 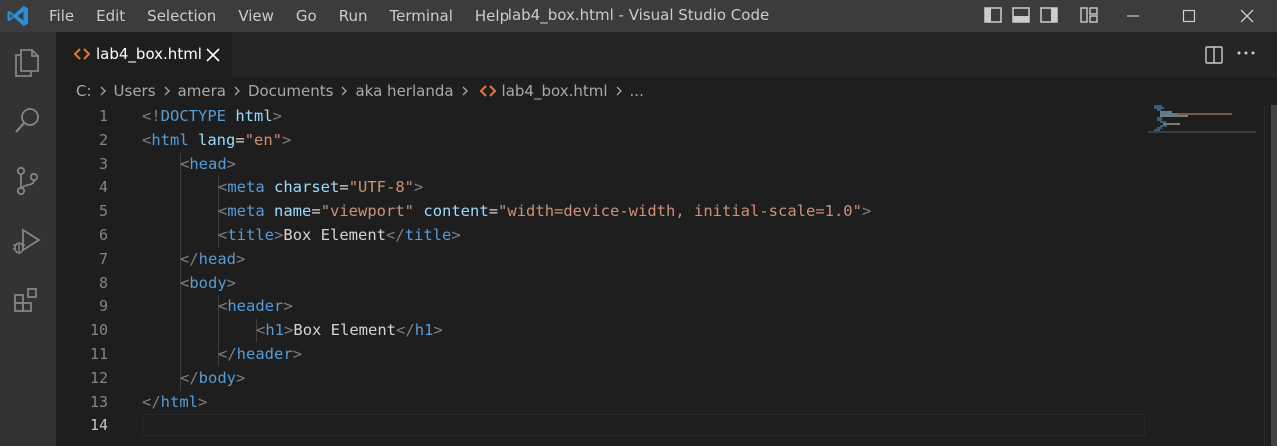 What do you see at coordinates (1049, 15) in the screenshot?
I see `toggle-secondary-sidebar-icon` at bounding box center [1049, 15].